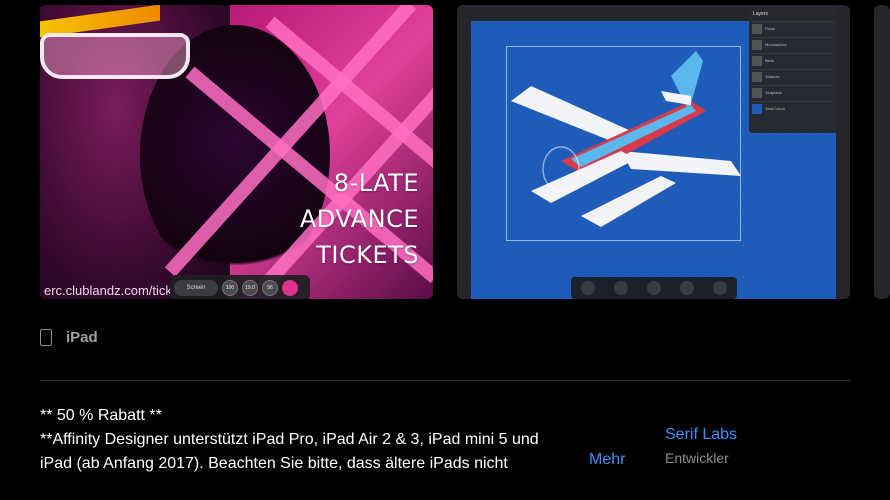 The height and width of the screenshot is (500, 890). I want to click on seaplane-illustration, so click(626, 139).